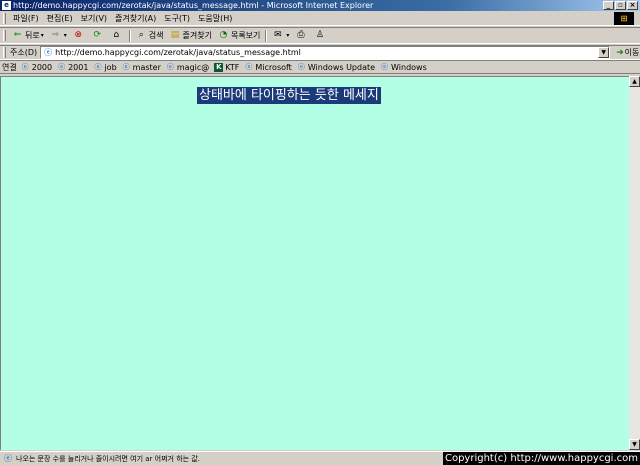  Describe the element at coordinates (42, 35) in the screenshot. I see `back-dropdown-icon: ▾` at that location.